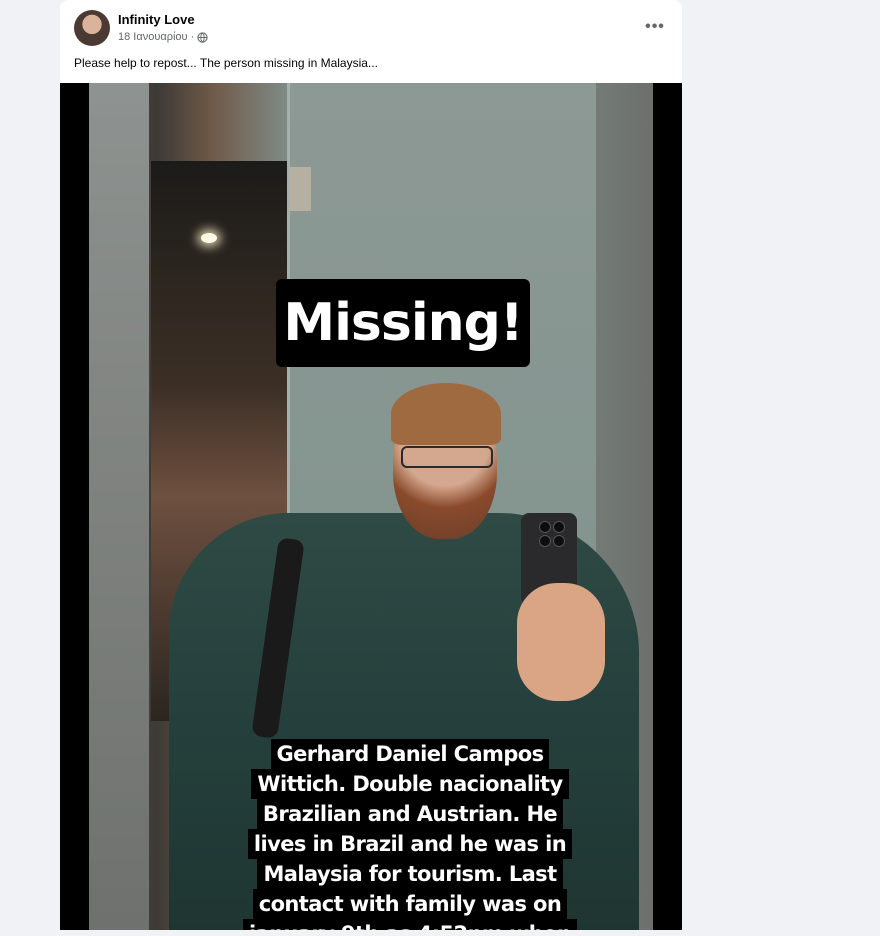  Describe the element at coordinates (156, 19) in the screenshot. I see `author-name: Infinity Love` at that location.